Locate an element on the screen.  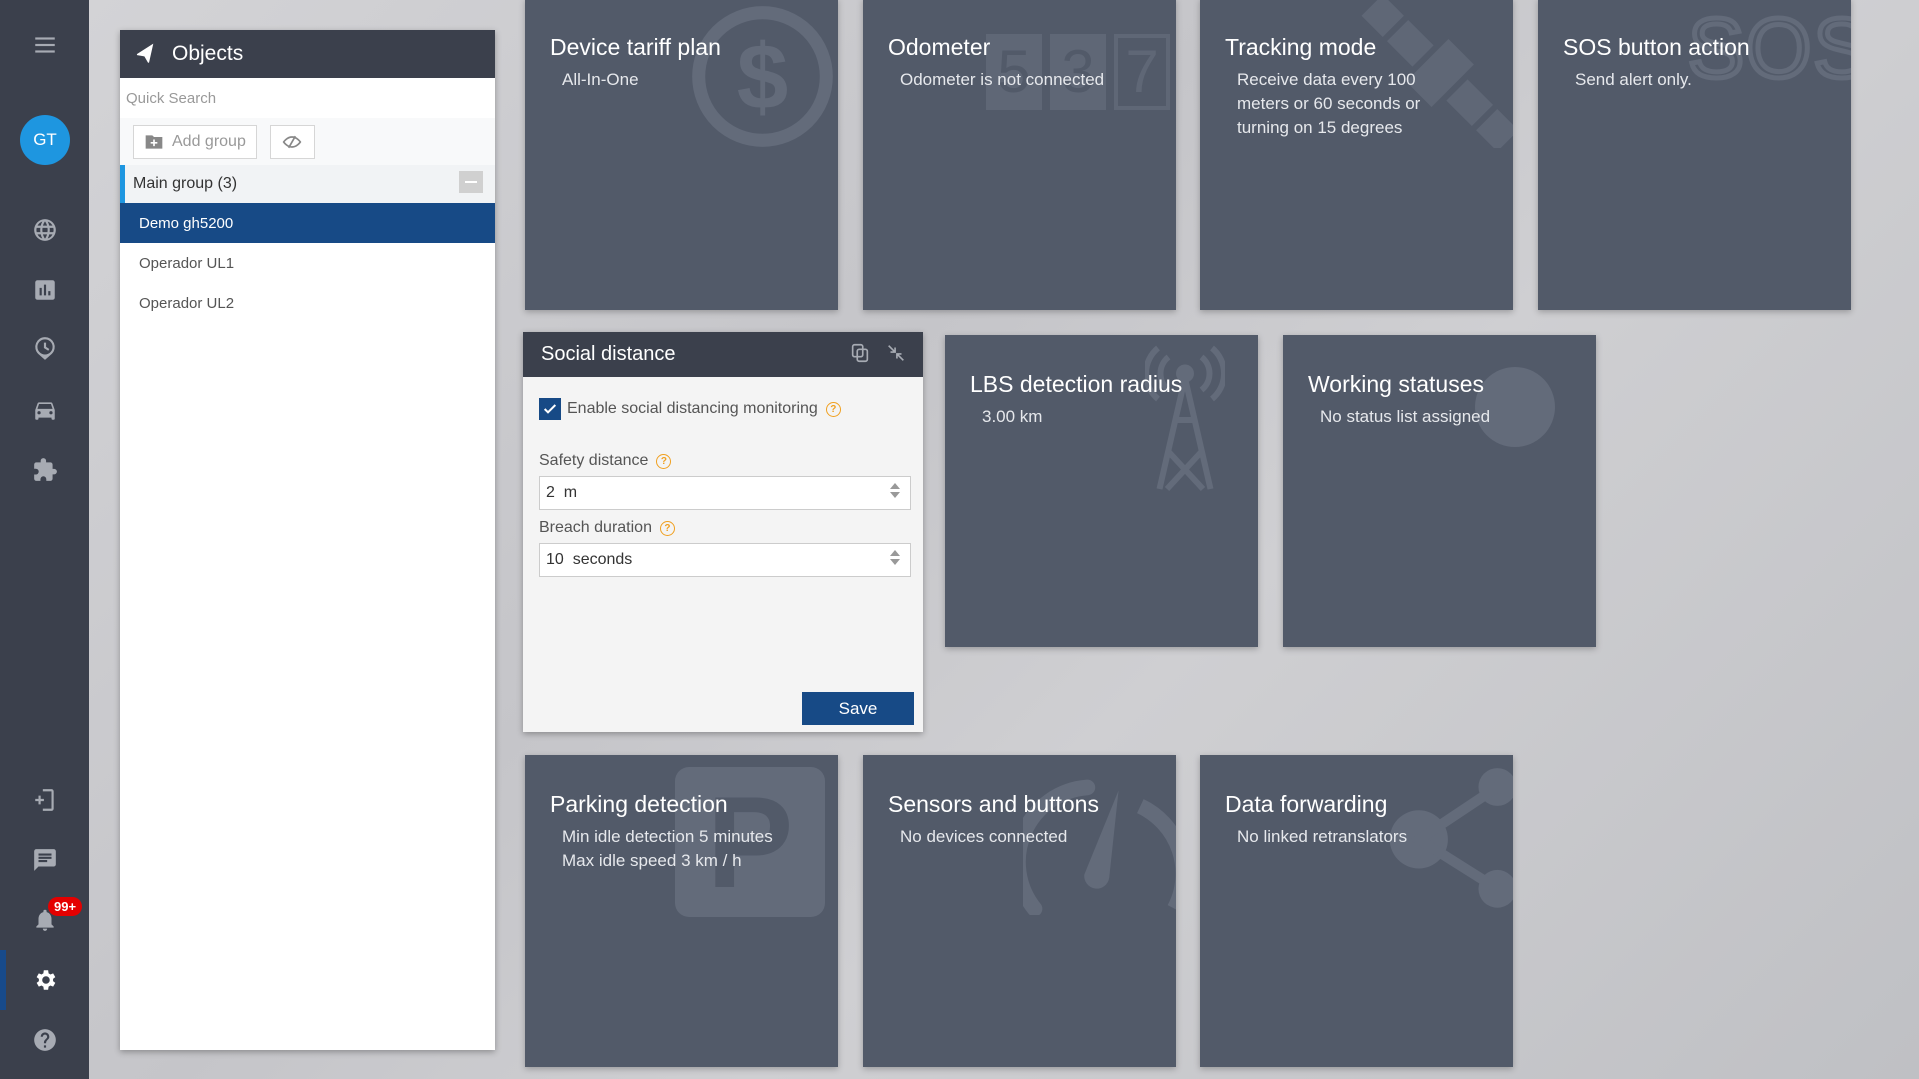
object-item: Demo gh5200 is located at coordinates (307, 223).